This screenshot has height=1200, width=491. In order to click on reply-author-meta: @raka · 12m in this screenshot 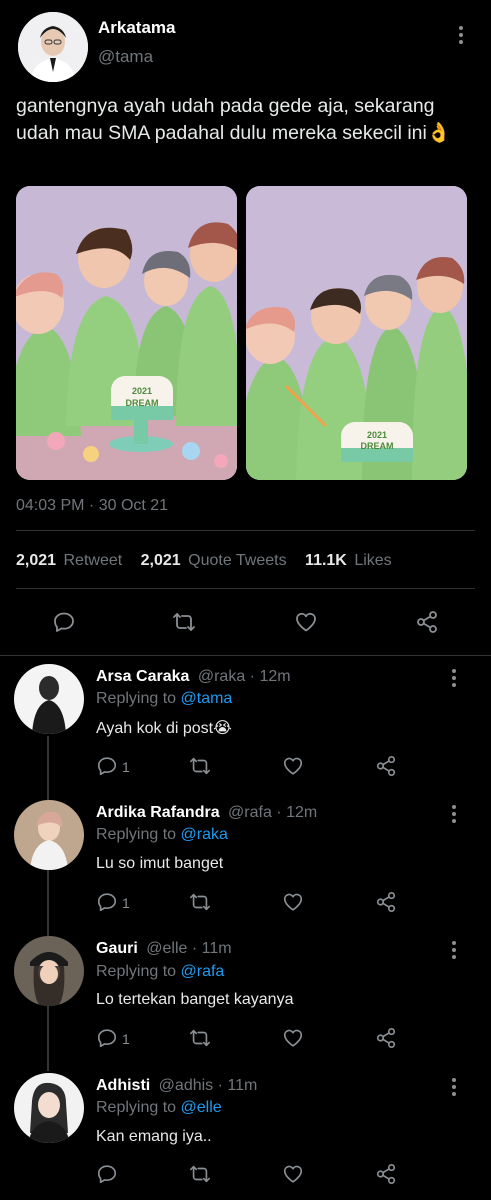, I will do `click(244, 676)`.